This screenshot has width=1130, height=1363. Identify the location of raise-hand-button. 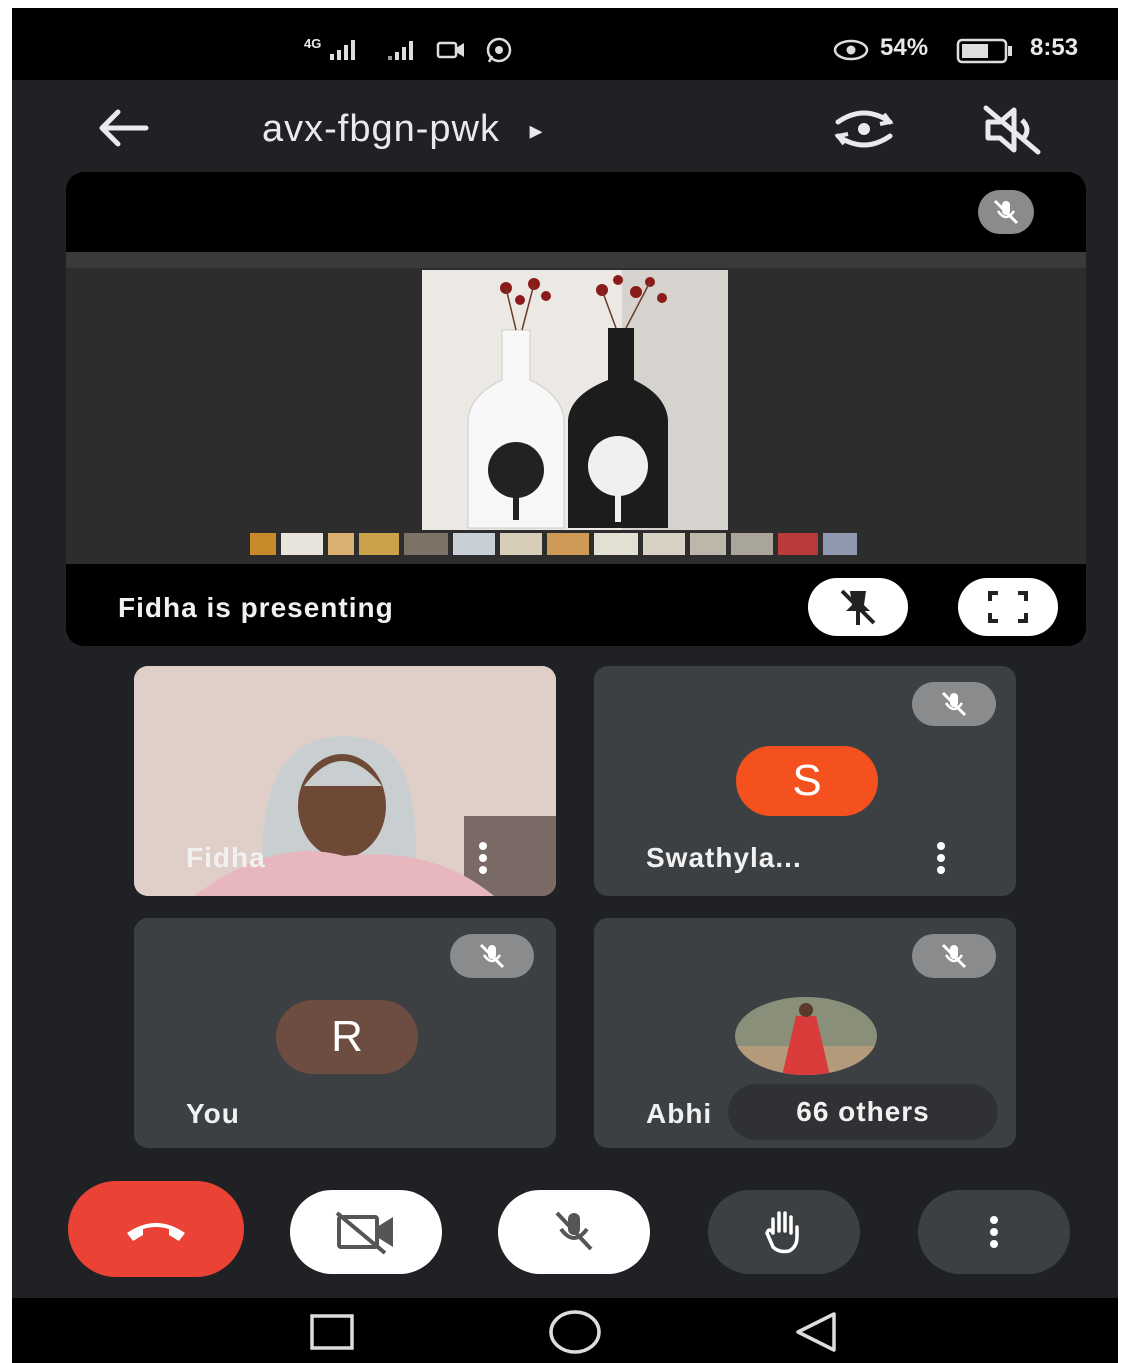
(784, 1232).